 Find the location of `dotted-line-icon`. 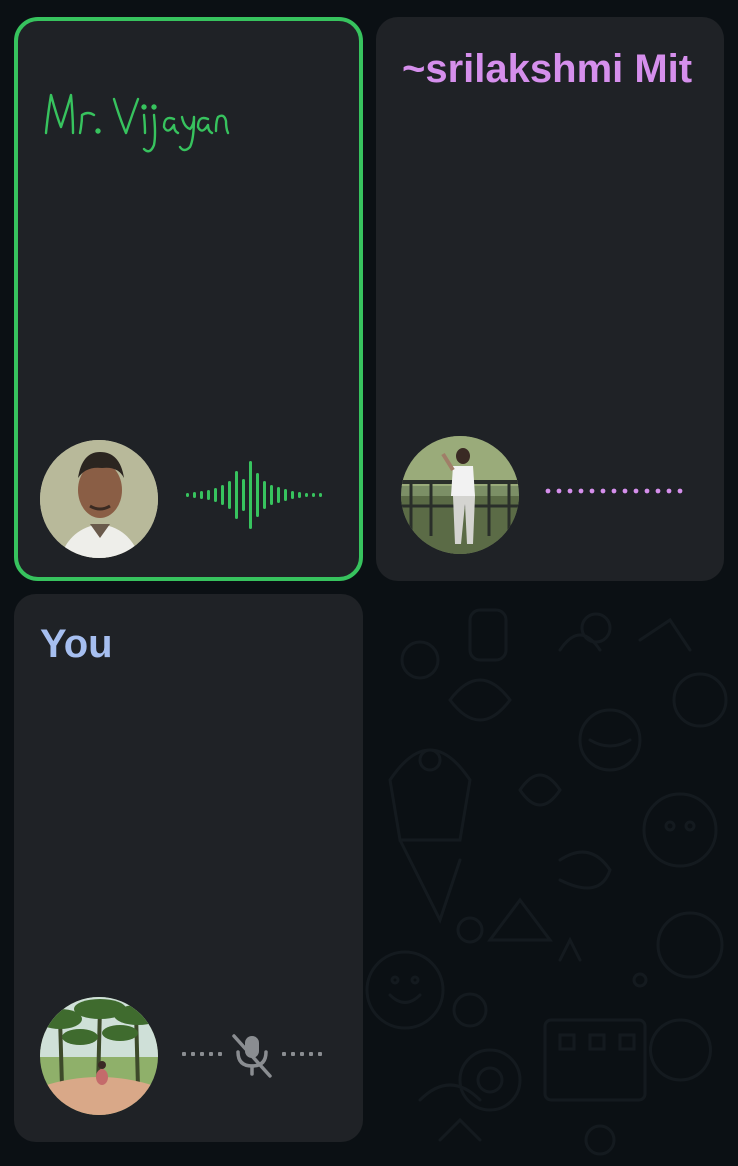

dotted-line-icon is located at coordinates (614, 491).